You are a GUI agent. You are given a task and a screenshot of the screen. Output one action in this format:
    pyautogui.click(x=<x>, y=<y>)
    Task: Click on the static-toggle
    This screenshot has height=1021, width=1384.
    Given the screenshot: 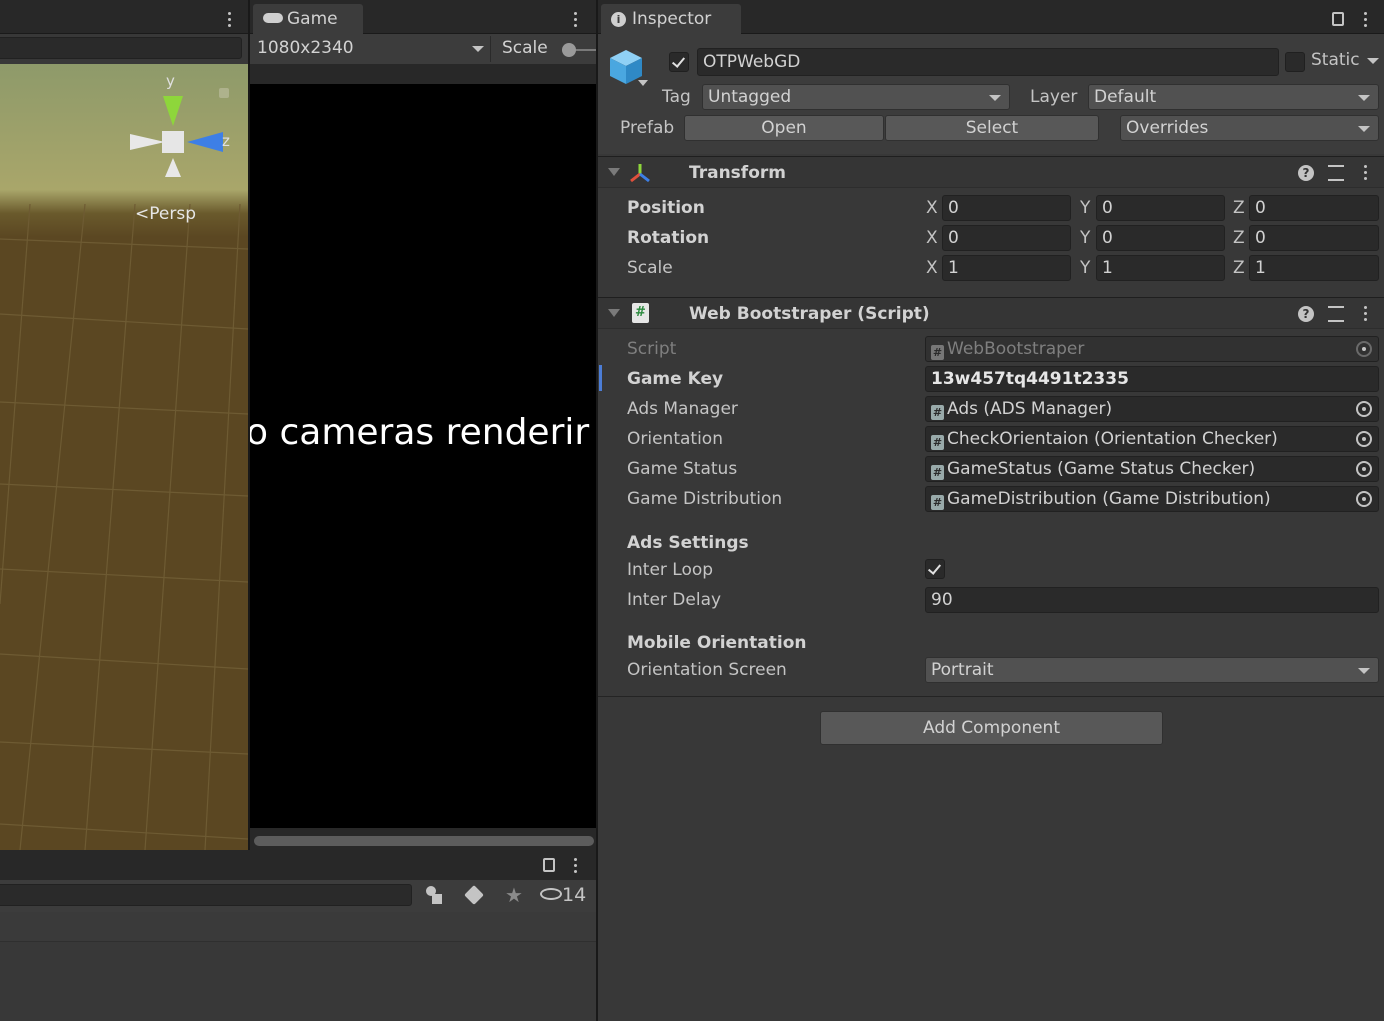 What is the action you would take?
    pyautogui.click(x=1295, y=62)
    